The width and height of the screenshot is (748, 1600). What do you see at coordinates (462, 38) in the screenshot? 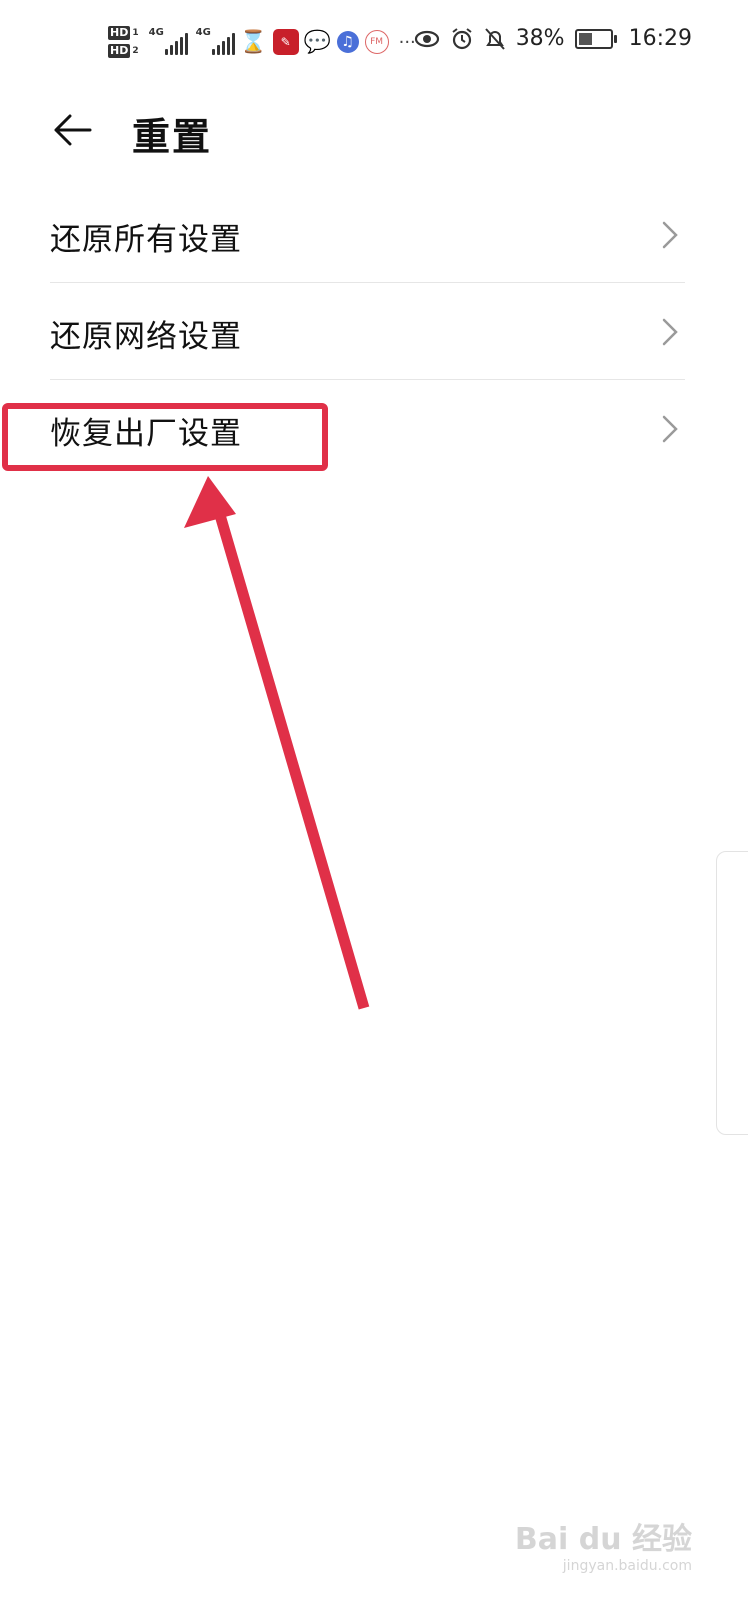
I see `alarm-icon` at bounding box center [462, 38].